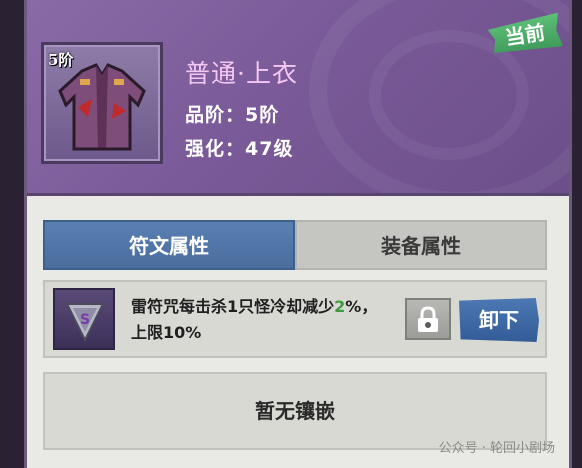 The image size is (582, 468). What do you see at coordinates (421, 245) in the screenshot?
I see `tab-equipment-attributes: 装备属性` at bounding box center [421, 245].